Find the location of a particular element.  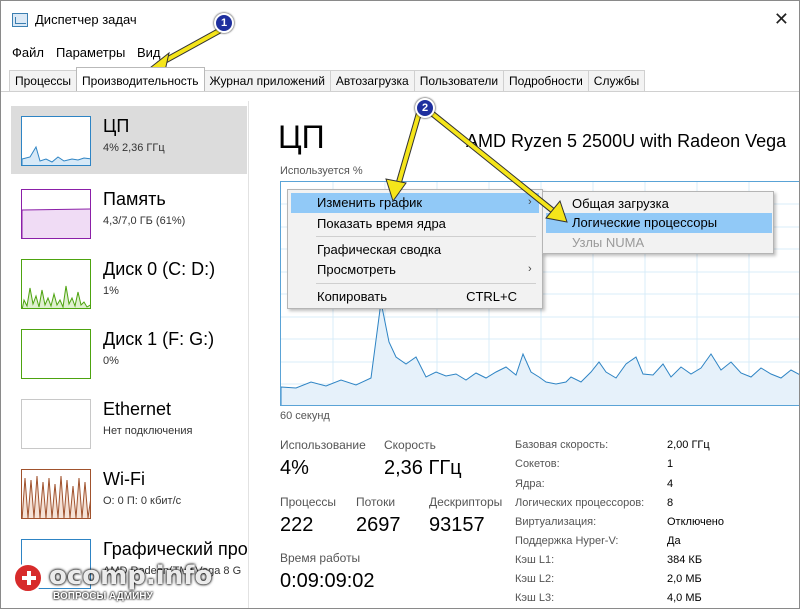

shortcut-label: CTRL+C is located at coordinates (491, 296).